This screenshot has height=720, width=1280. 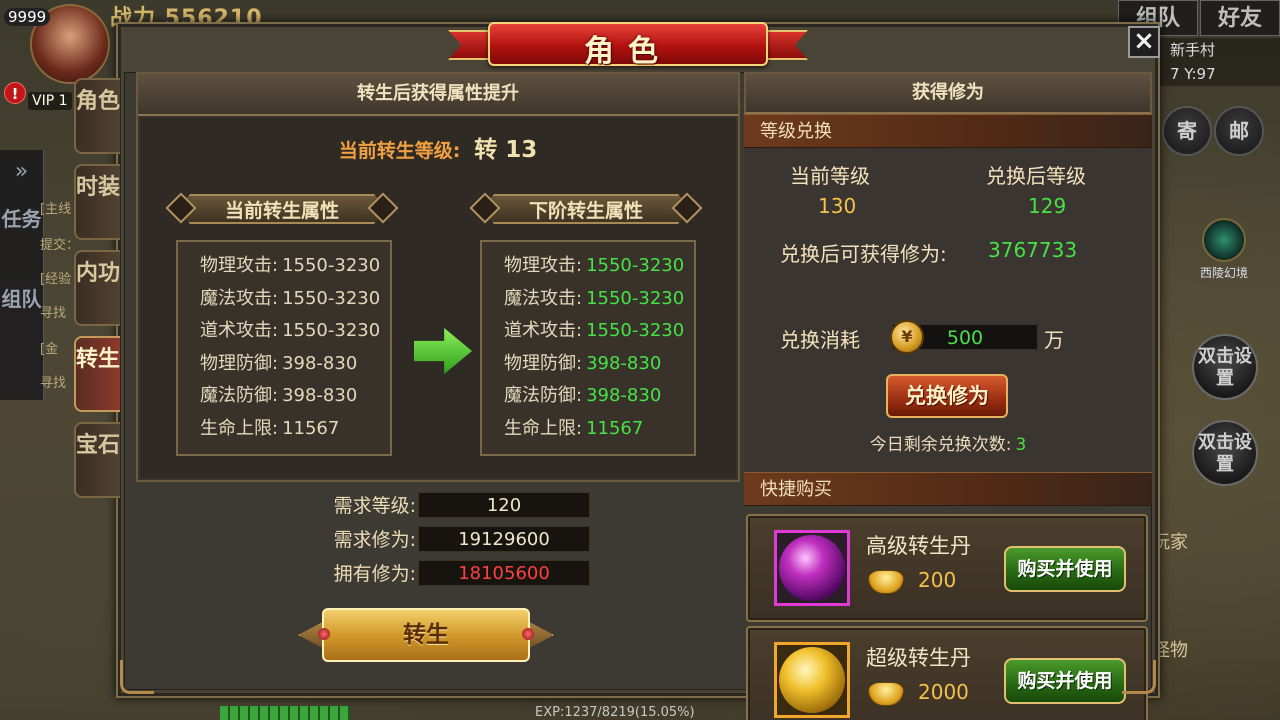 I want to click on tab-rebirth: 转生, so click(x=97, y=374).